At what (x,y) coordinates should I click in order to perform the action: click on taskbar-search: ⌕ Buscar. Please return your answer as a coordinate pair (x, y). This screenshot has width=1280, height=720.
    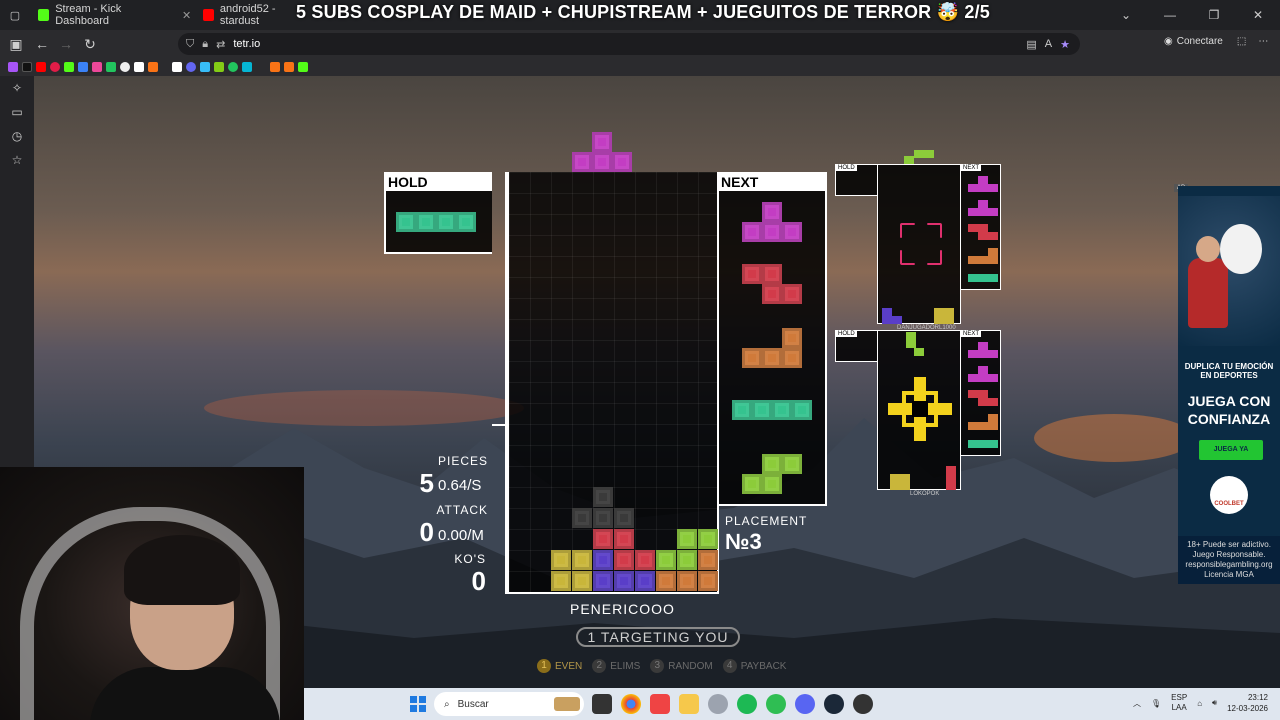
    Looking at the image, I should click on (509, 704).